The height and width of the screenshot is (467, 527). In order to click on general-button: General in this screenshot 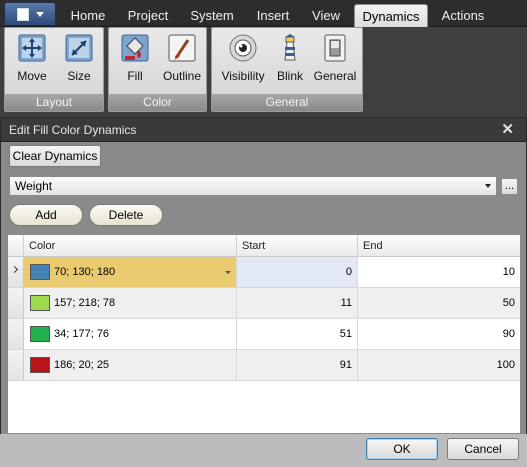, I will do `click(335, 61)`.